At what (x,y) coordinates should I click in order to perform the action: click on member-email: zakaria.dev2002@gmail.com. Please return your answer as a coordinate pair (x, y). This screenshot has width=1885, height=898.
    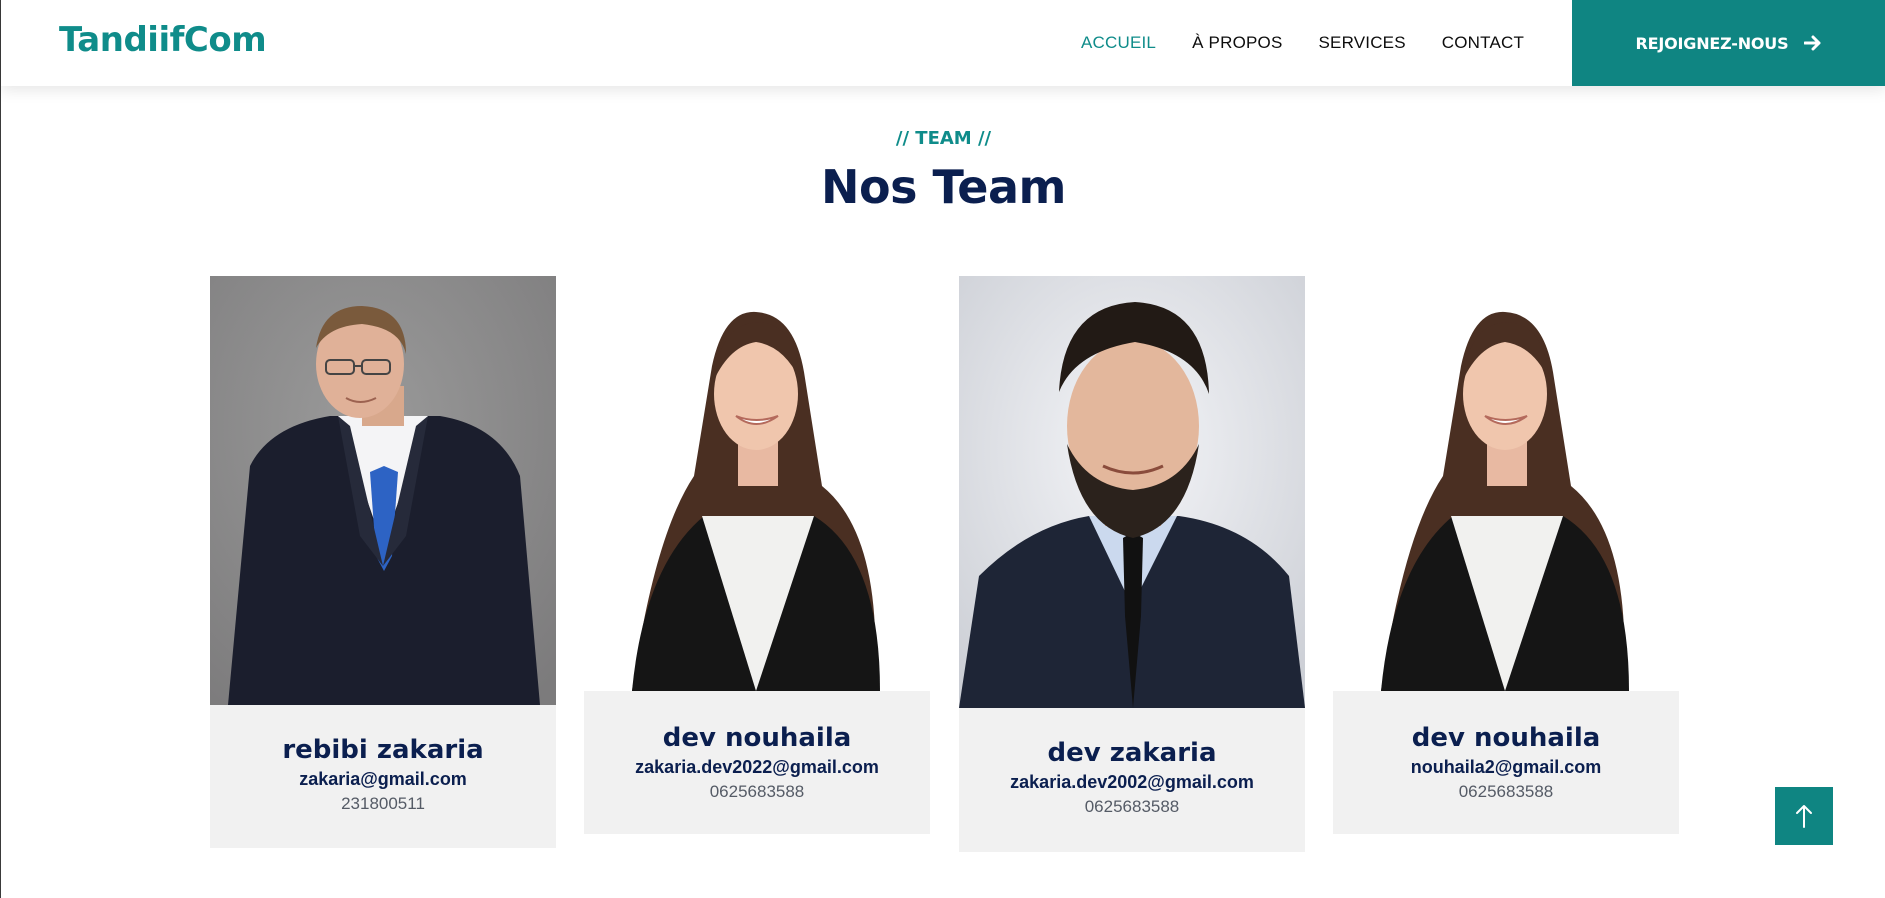
    Looking at the image, I should click on (1132, 782).